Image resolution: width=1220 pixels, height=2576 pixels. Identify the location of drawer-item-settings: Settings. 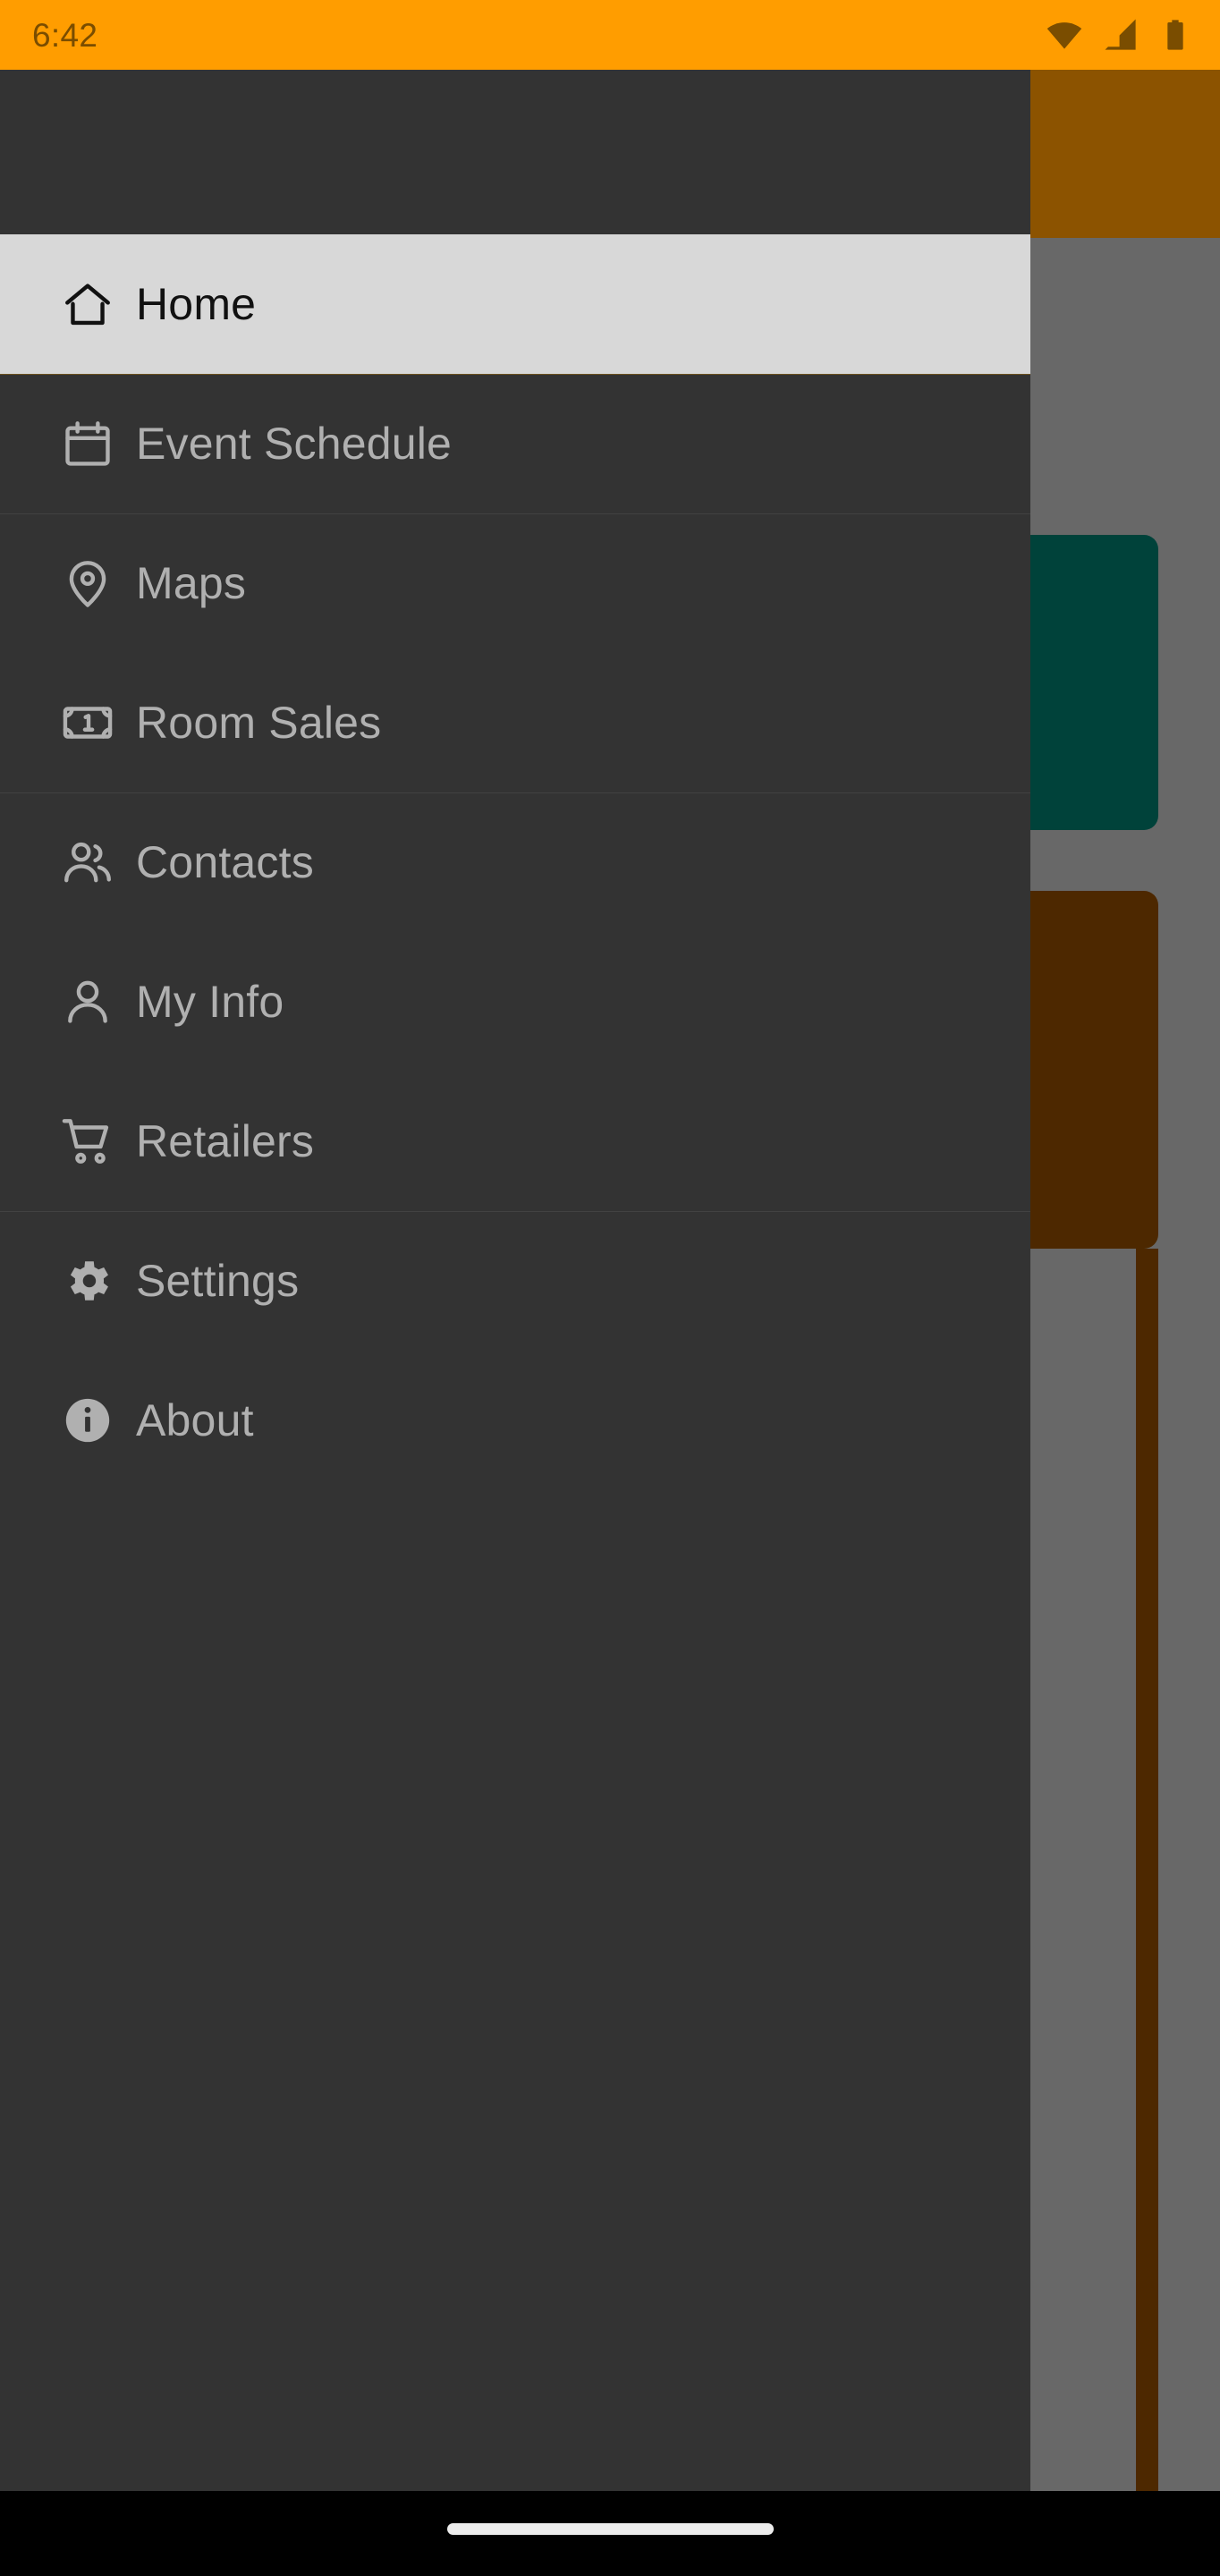
(515, 1281).